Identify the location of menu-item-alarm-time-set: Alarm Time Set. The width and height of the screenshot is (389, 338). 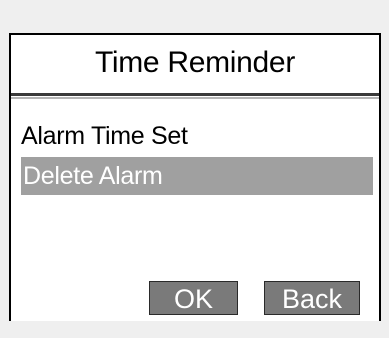
(197, 136).